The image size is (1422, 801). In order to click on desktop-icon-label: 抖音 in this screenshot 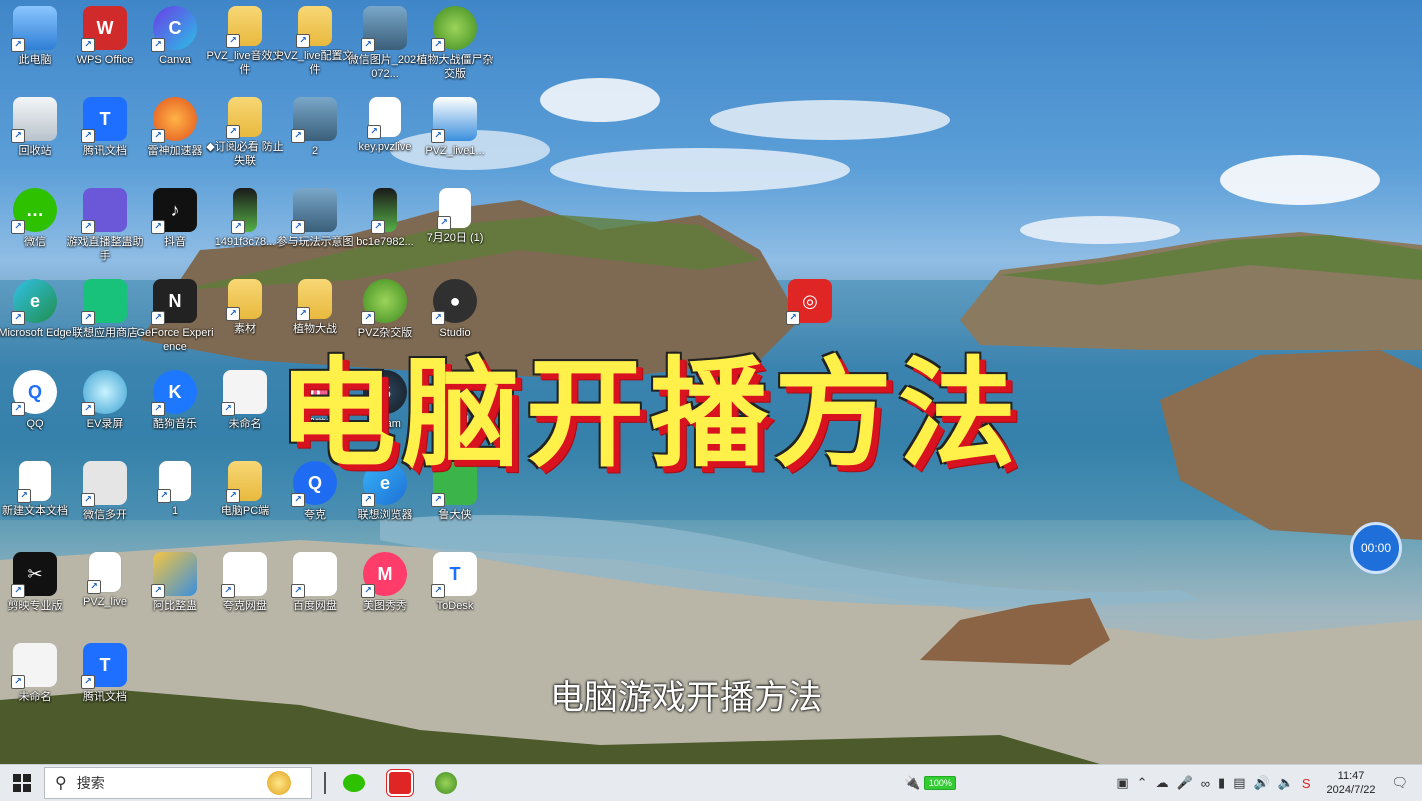, I will do `click(175, 242)`.